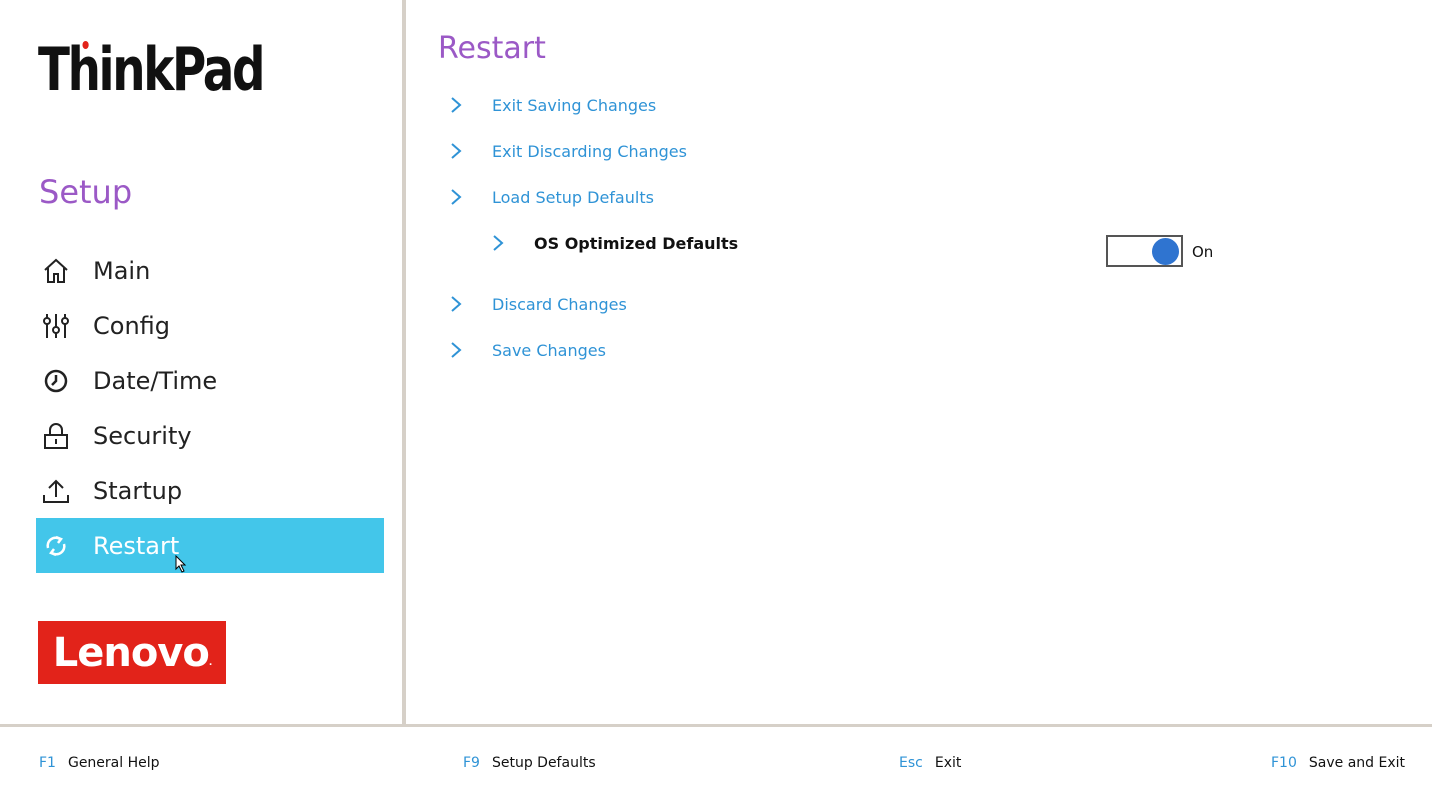  Describe the element at coordinates (142, 435) in the screenshot. I see `sidebar-item-label: Security` at that location.